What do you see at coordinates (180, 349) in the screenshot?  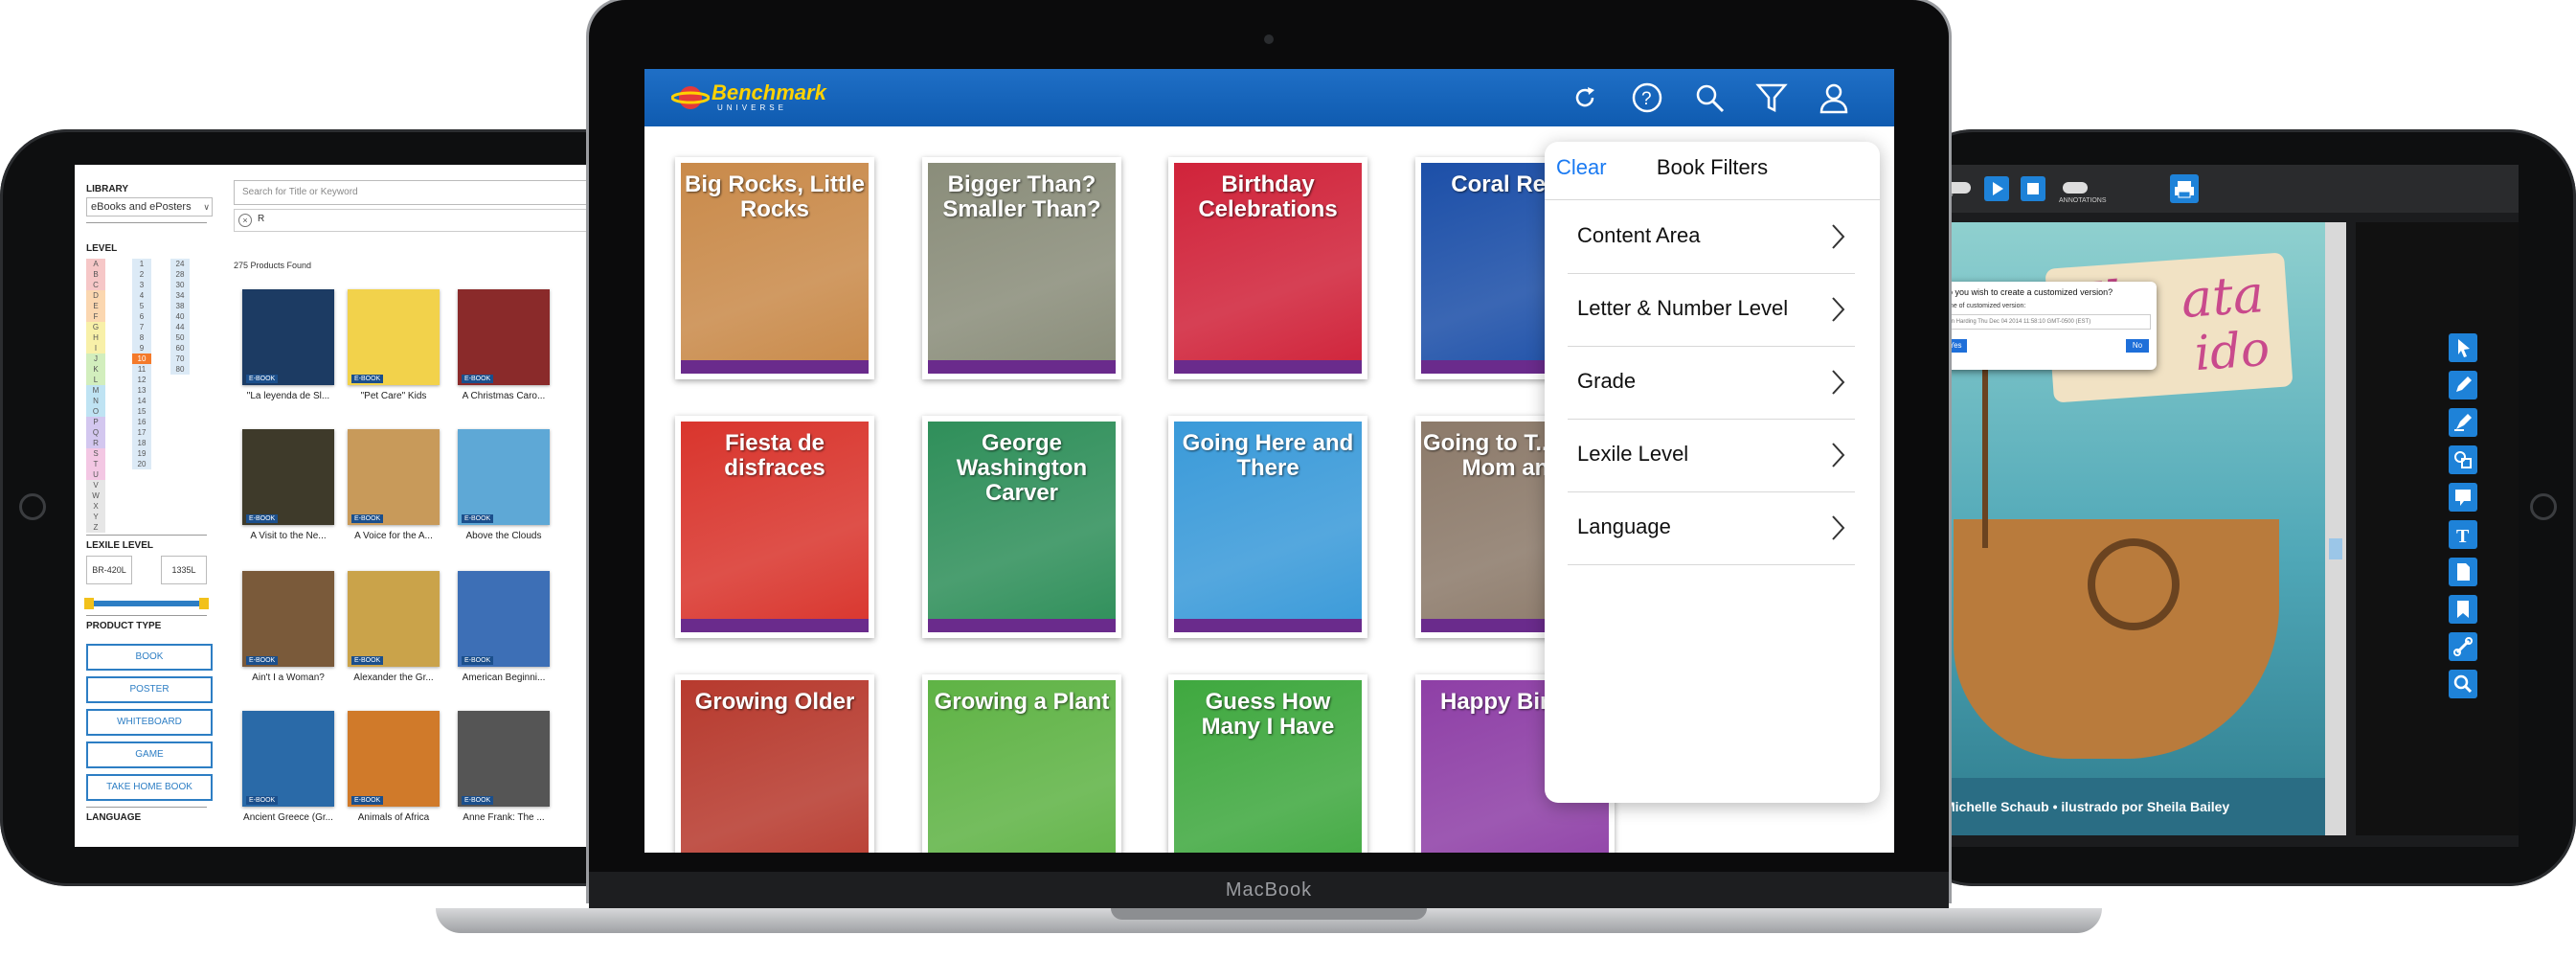 I see `level-number-option: 60` at bounding box center [180, 349].